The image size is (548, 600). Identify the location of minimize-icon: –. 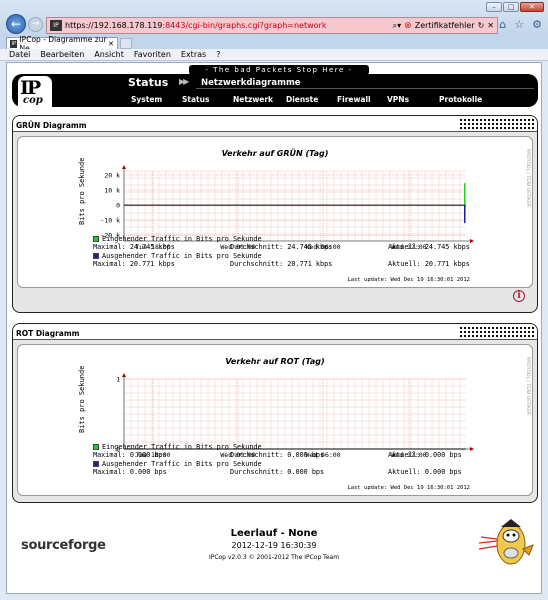
(494, 7).